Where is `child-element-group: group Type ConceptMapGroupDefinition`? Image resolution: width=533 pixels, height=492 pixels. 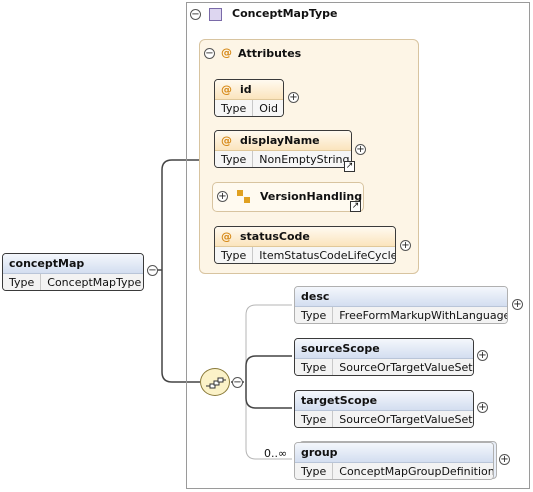
child-element-group: group Type ConceptMapGroupDefinition is located at coordinates (394, 461).